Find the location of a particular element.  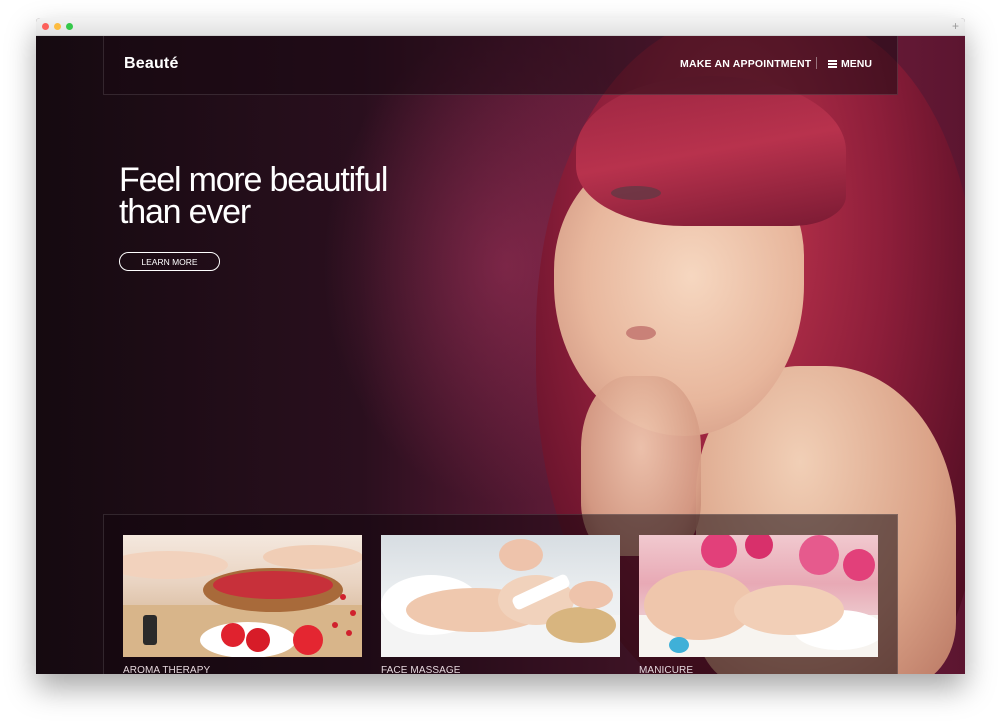

menu-label: MENU is located at coordinates (856, 64).